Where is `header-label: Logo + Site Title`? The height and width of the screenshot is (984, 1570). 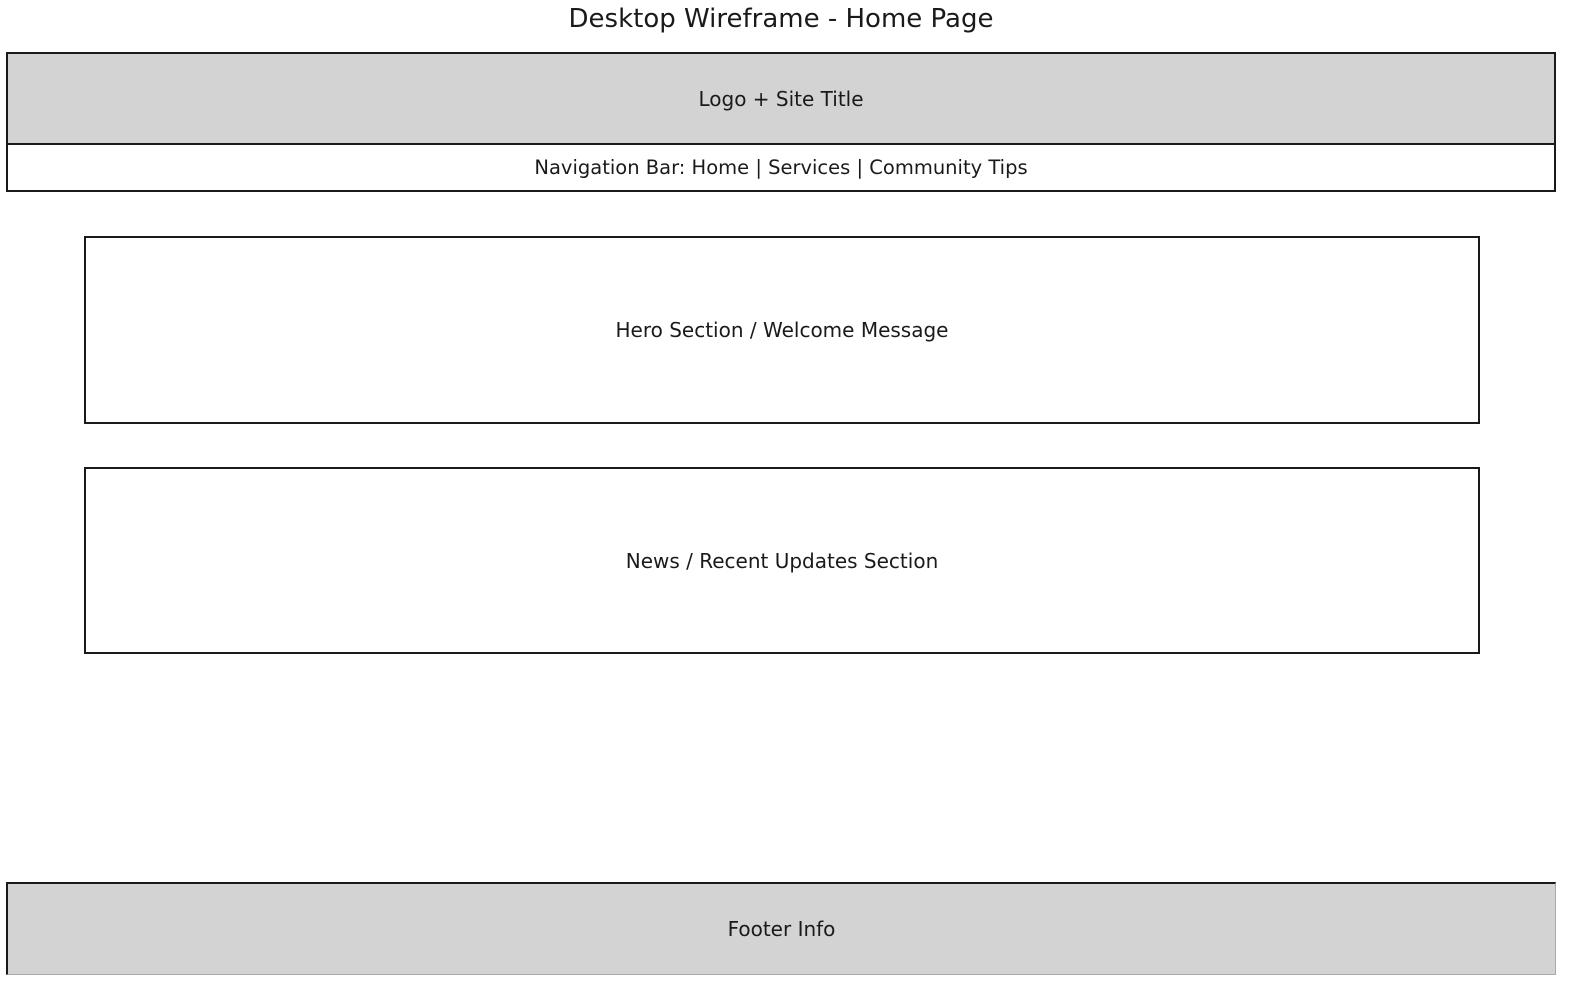 header-label: Logo + Site Title is located at coordinates (781, 99).